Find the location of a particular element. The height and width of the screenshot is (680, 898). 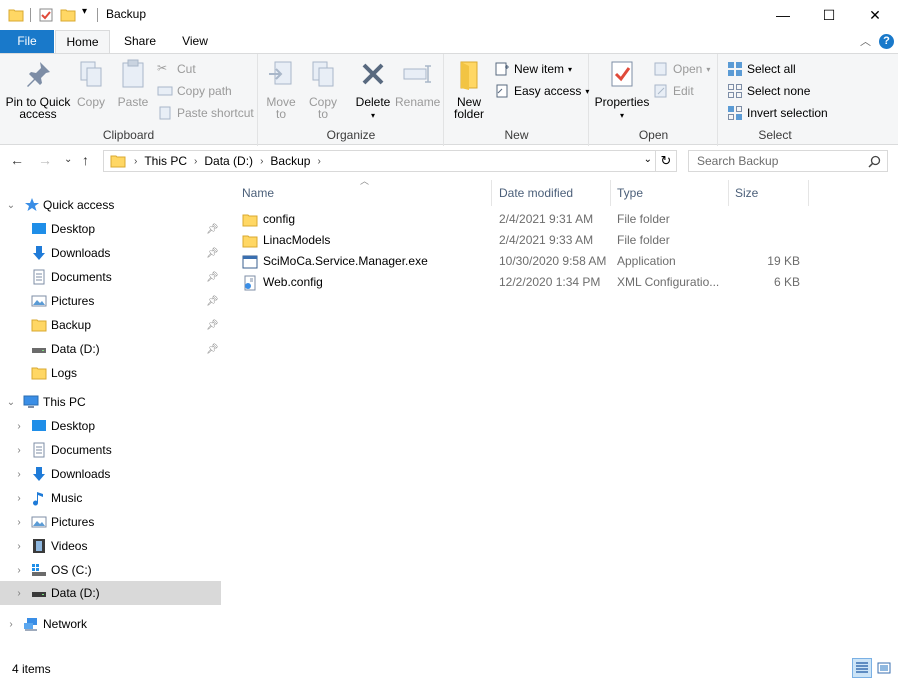

tab-home: Home is located at coordinates (82, 42).